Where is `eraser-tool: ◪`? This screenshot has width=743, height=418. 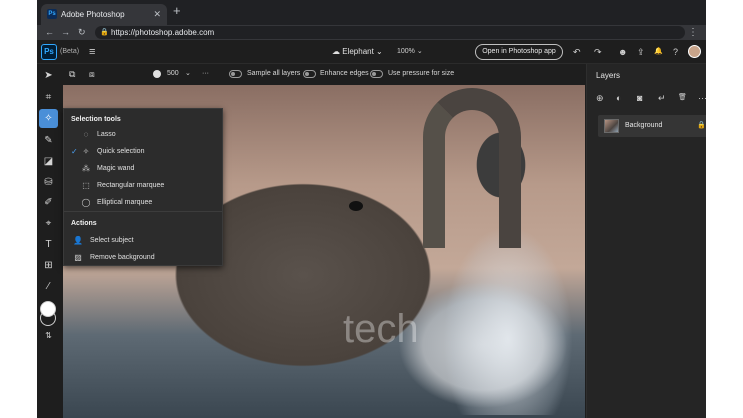
eraser-tool: ◪ is located at coordinates (48, 161).